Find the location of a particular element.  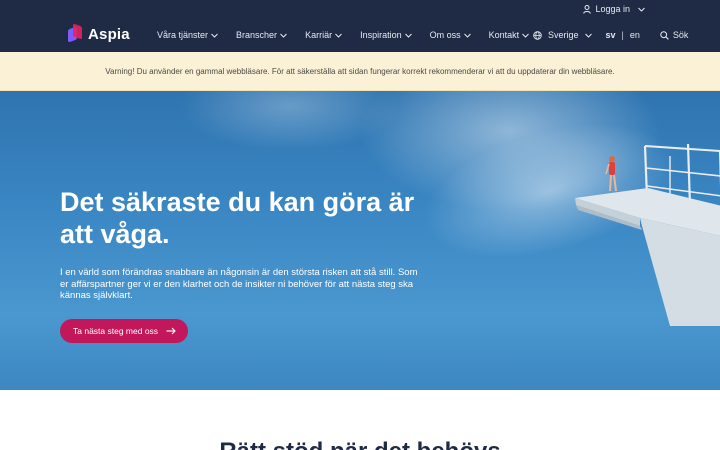

brand-name: Aspia is located at coordinates (109, 34).